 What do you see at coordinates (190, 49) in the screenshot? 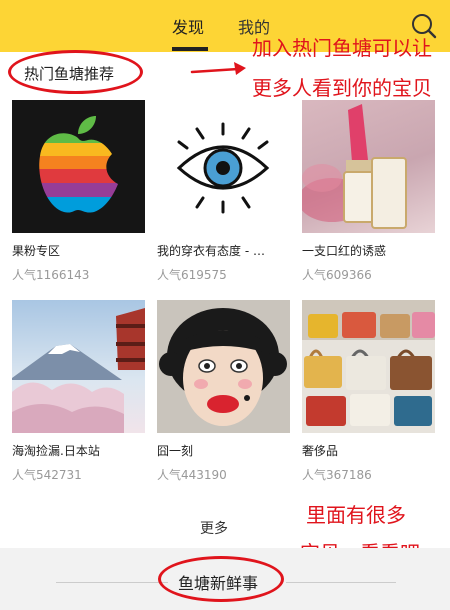
I see `active-tab-indicator` at bounding box center [190, 49].